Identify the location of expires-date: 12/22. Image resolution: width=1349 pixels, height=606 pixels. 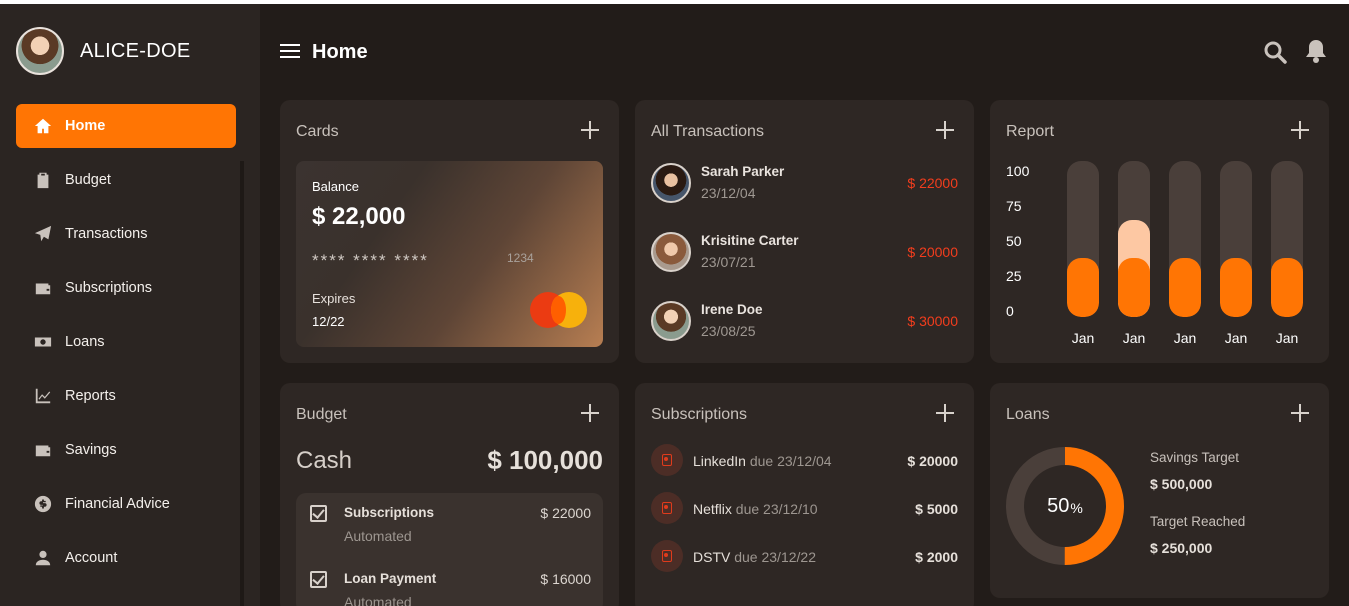
(328, 321).